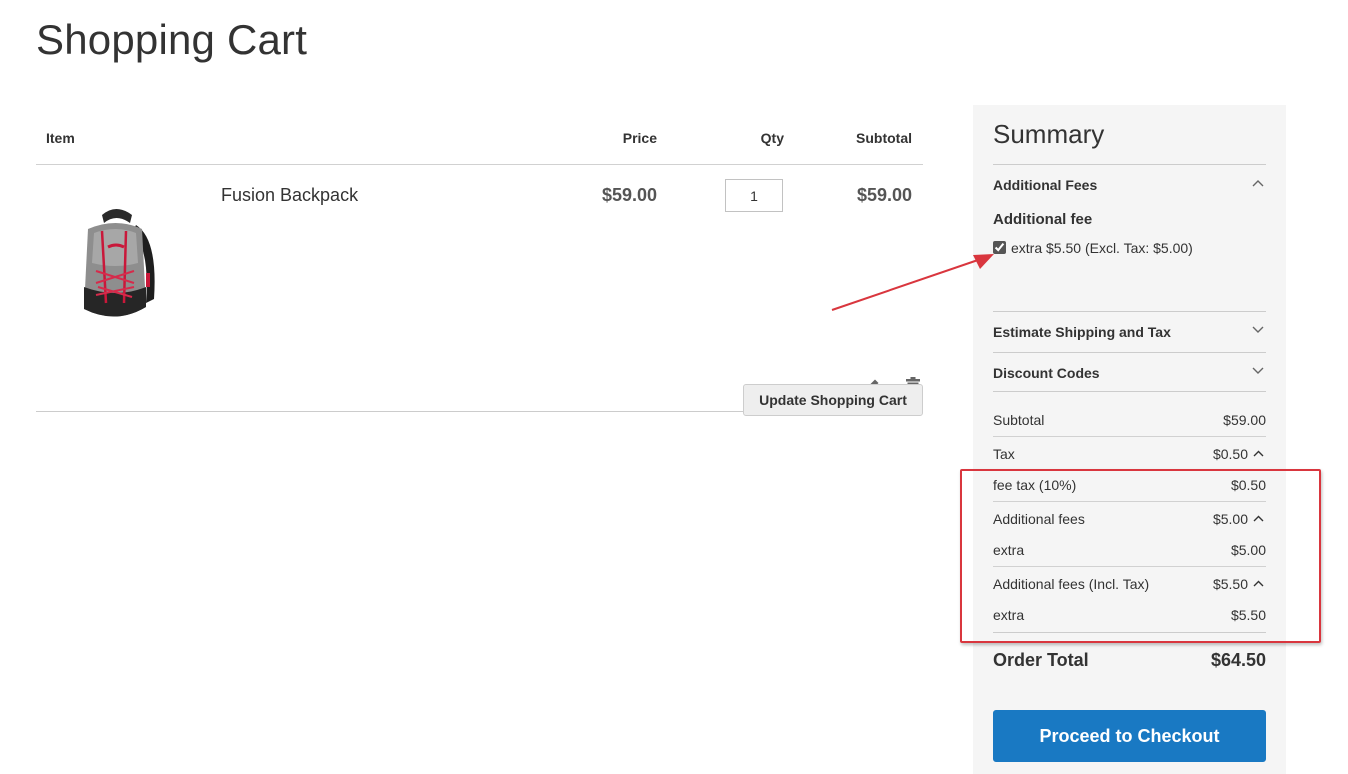 Image resolution: width=1348 pixels, height=774 pixels. What do you see at coordinates (116, 268) in the screenshot?
I see `backpack-image` at bounding box center [116, 268].